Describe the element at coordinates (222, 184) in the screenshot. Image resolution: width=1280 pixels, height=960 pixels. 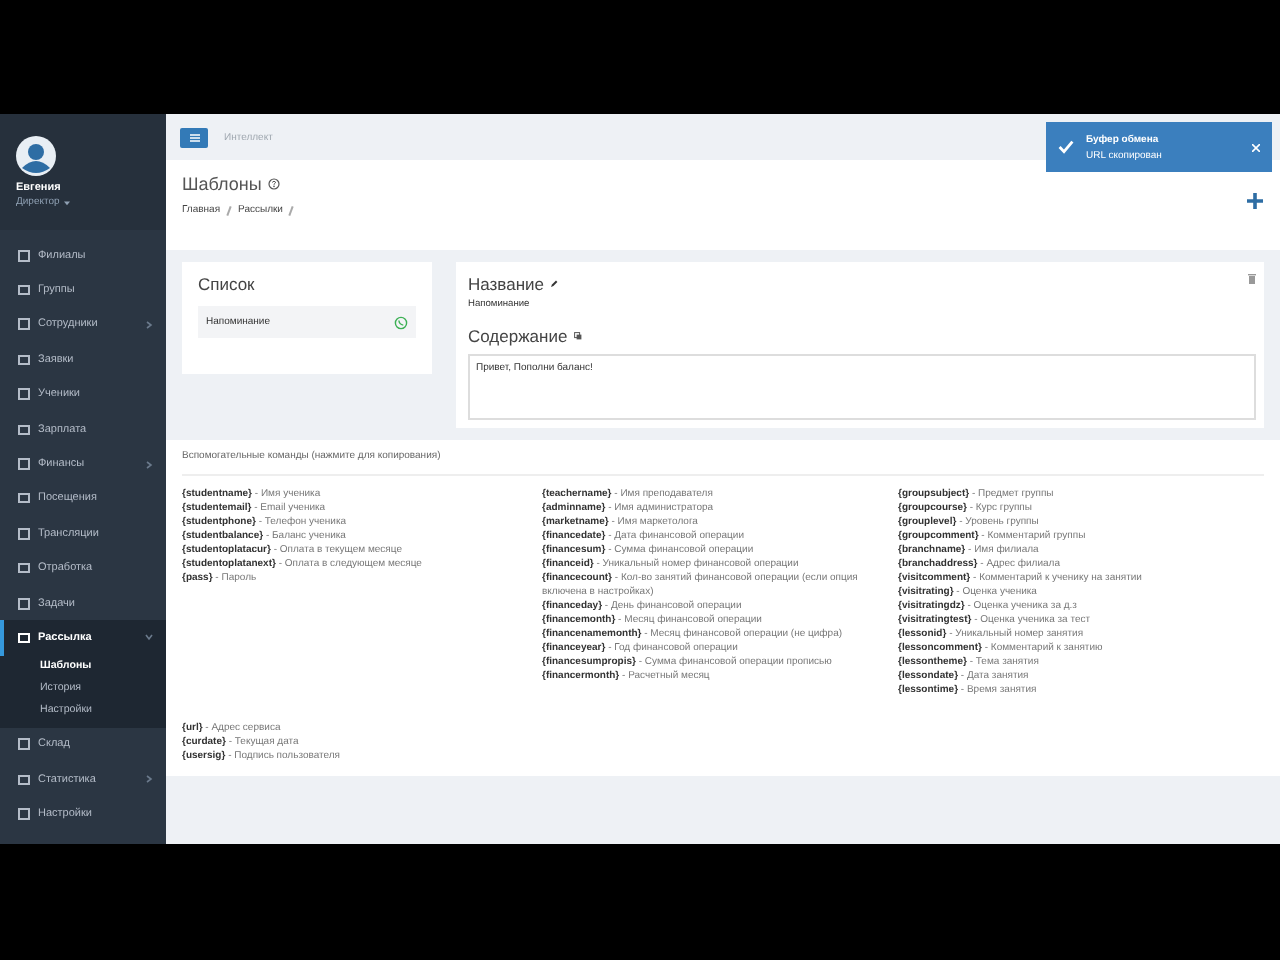
I see `page-title: Шаблоны` at that location.